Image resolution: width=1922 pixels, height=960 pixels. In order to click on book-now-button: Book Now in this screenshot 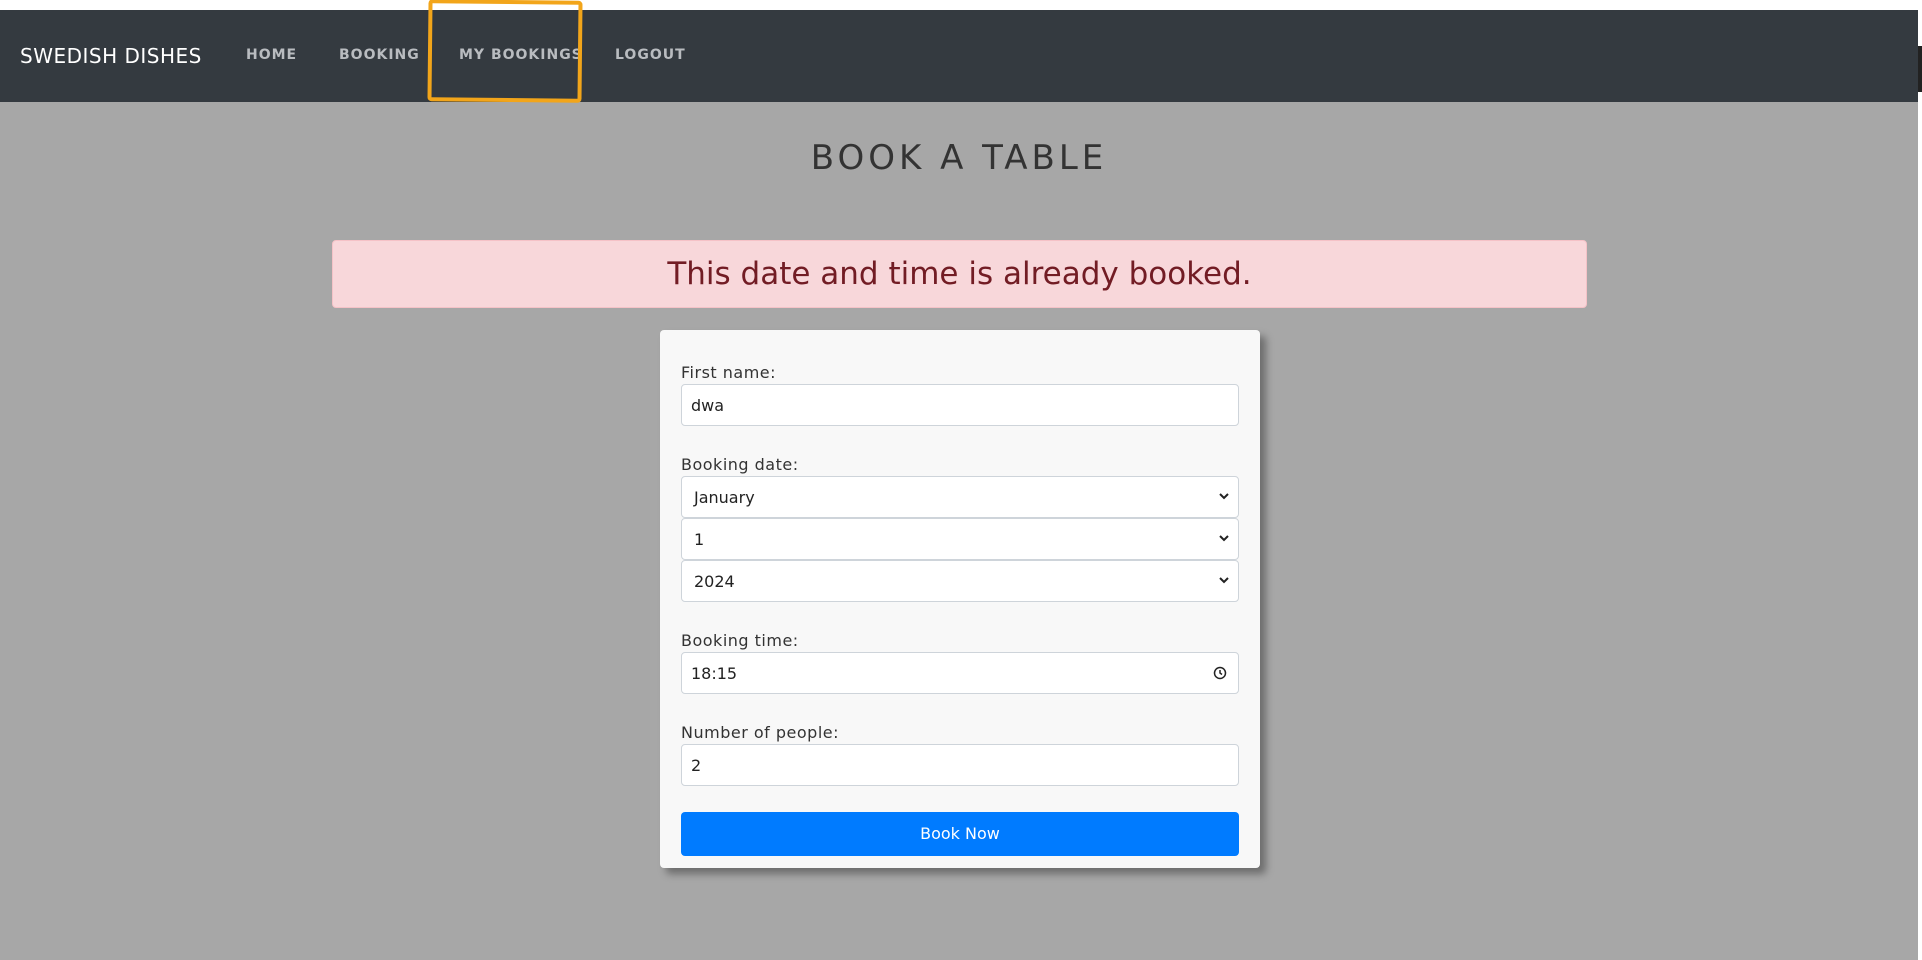, I will do `click(960, 834)`.